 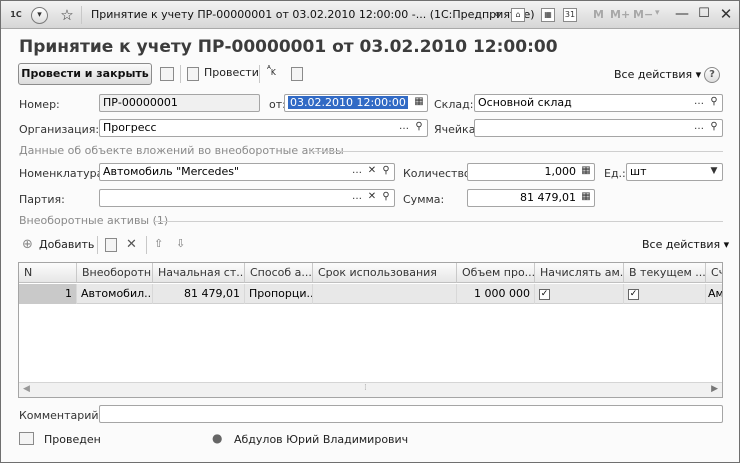 I want to click on minimize-icon: —, so click(x=682, y=14).